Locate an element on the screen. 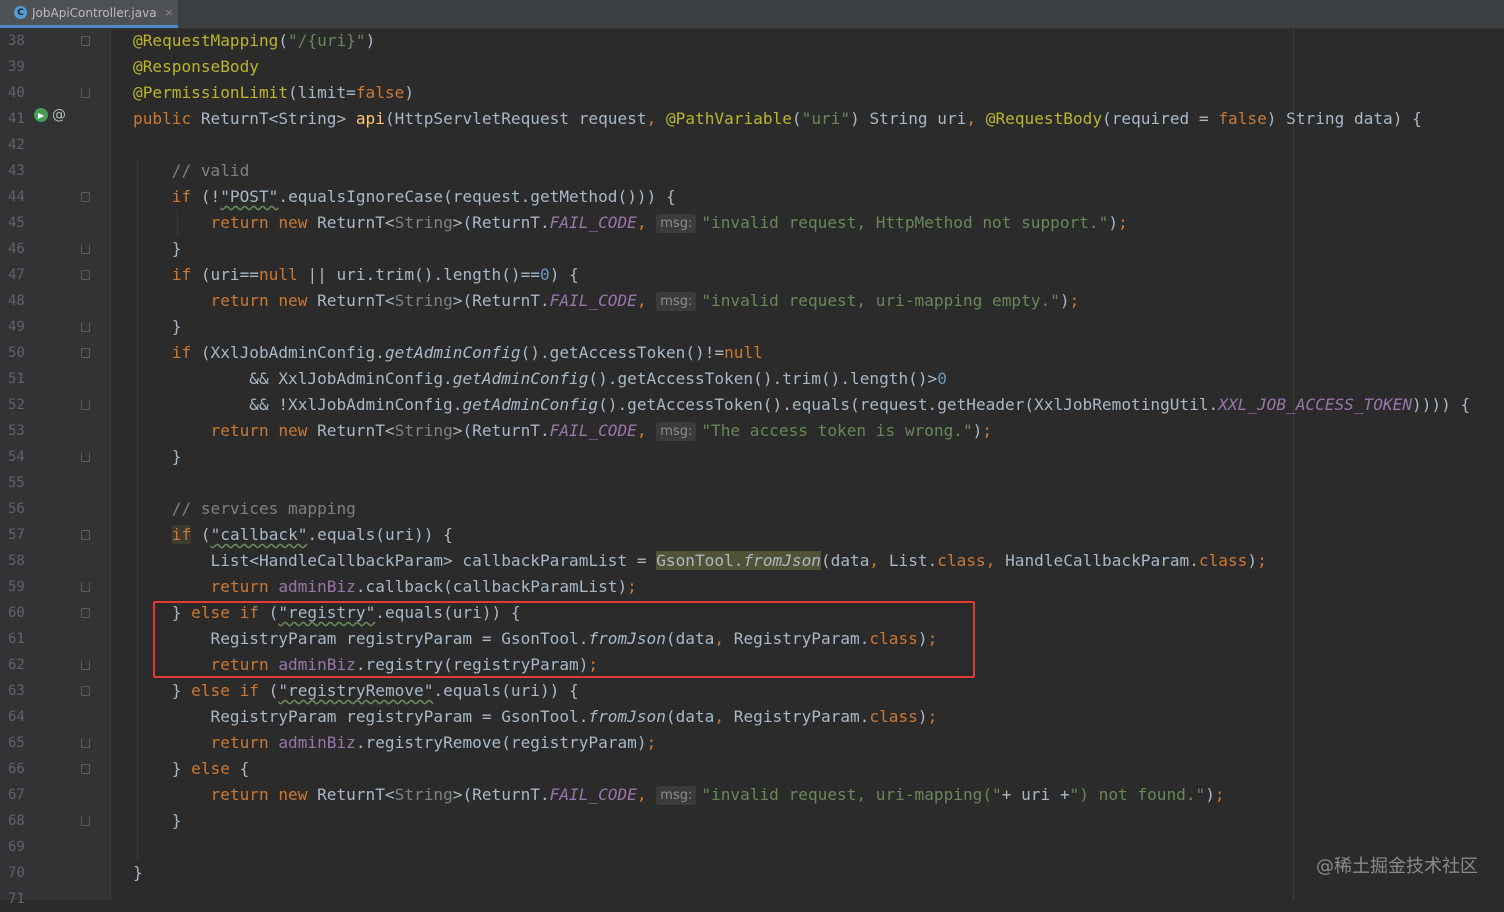 The height and width of the screenshot is (912, 1504). annotation-marker-icon: @ is located at coordinates (59, 115).